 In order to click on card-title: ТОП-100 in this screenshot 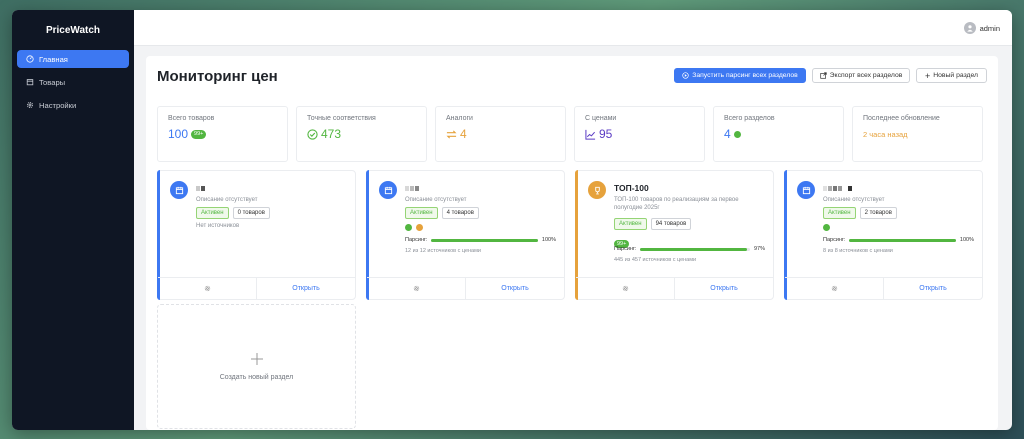, I will do `click(631, 188)`.